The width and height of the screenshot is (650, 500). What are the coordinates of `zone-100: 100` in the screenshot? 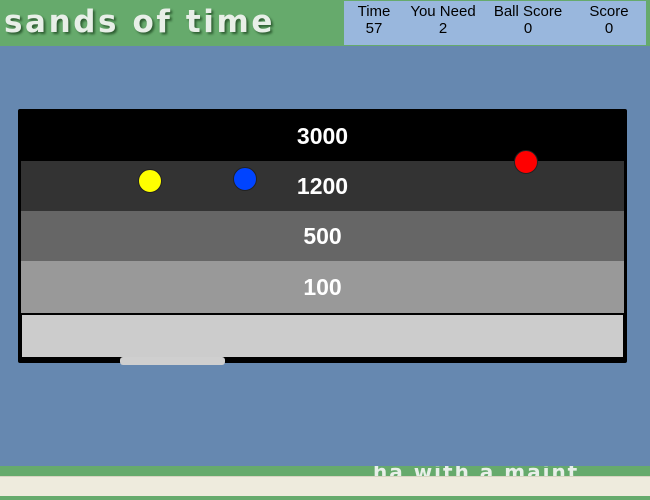 It's located at (322, 287).